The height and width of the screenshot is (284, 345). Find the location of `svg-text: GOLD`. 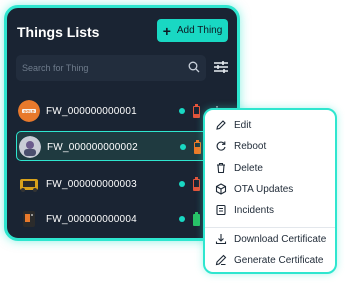

svg-text: GOLD is located at coordinates (29, 111).